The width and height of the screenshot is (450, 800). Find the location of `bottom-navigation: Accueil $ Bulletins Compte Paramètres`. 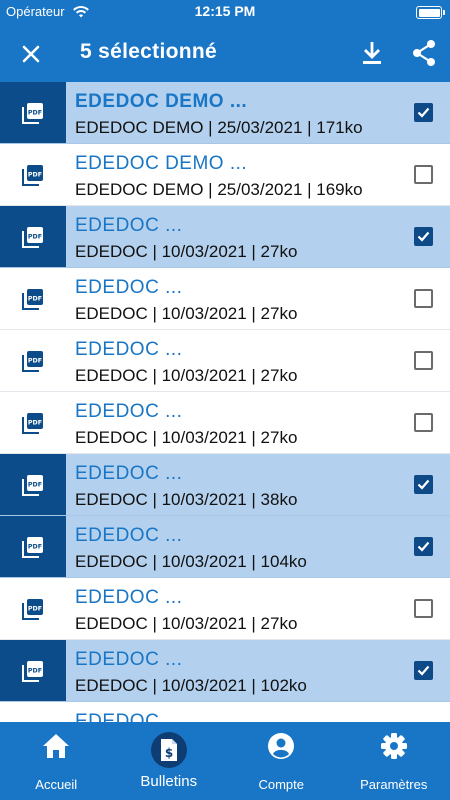

bottom-navigation: Accueil $ Bulletins Compte Paramètres is located at coordinates (225, 761).